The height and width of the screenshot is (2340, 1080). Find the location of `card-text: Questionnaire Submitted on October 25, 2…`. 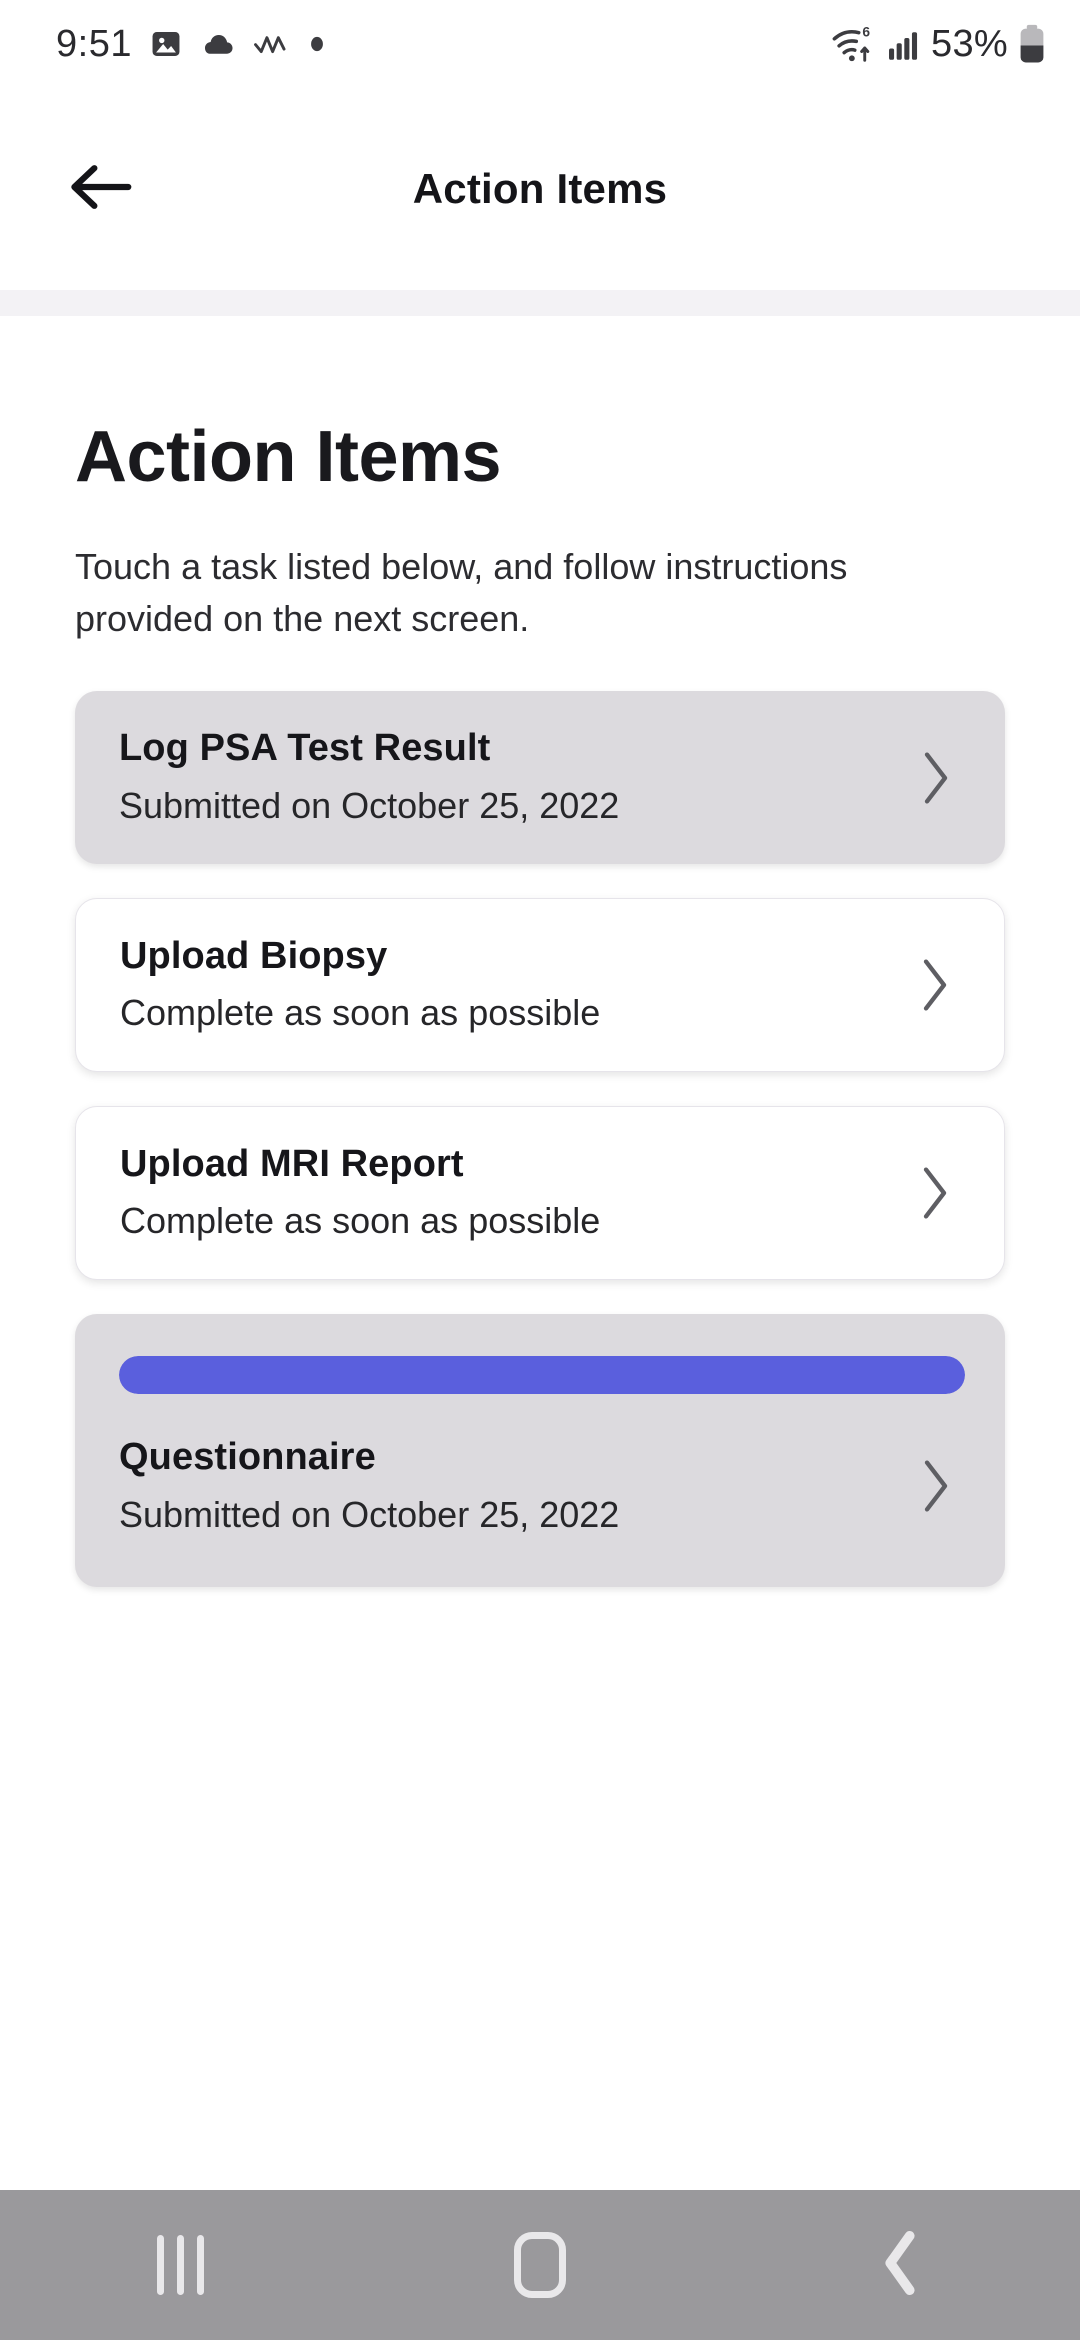

card-text: Questionnaire Submitted on October 25, 2… is located at coordinates (502, 1486).